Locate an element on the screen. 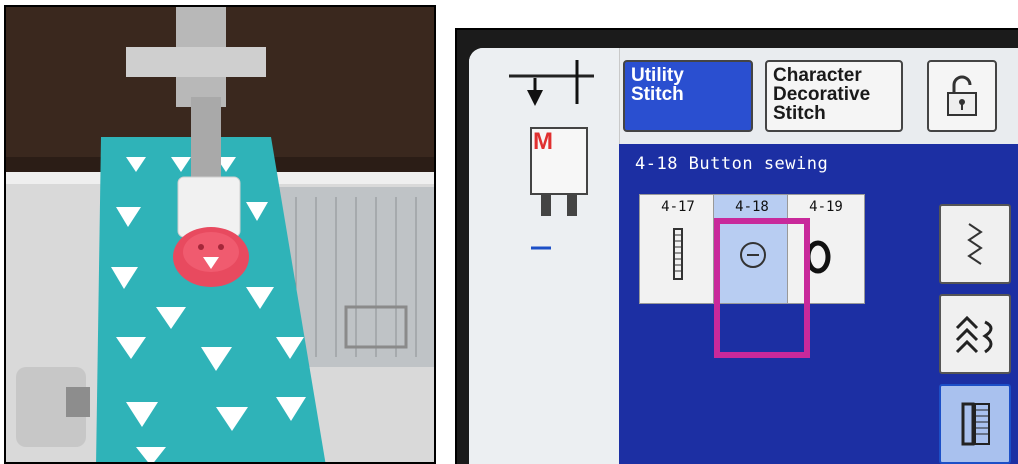 The height and width of the screenshot is (464, 1018). chevron-stitch-icon is located at coordinates (974, 334).